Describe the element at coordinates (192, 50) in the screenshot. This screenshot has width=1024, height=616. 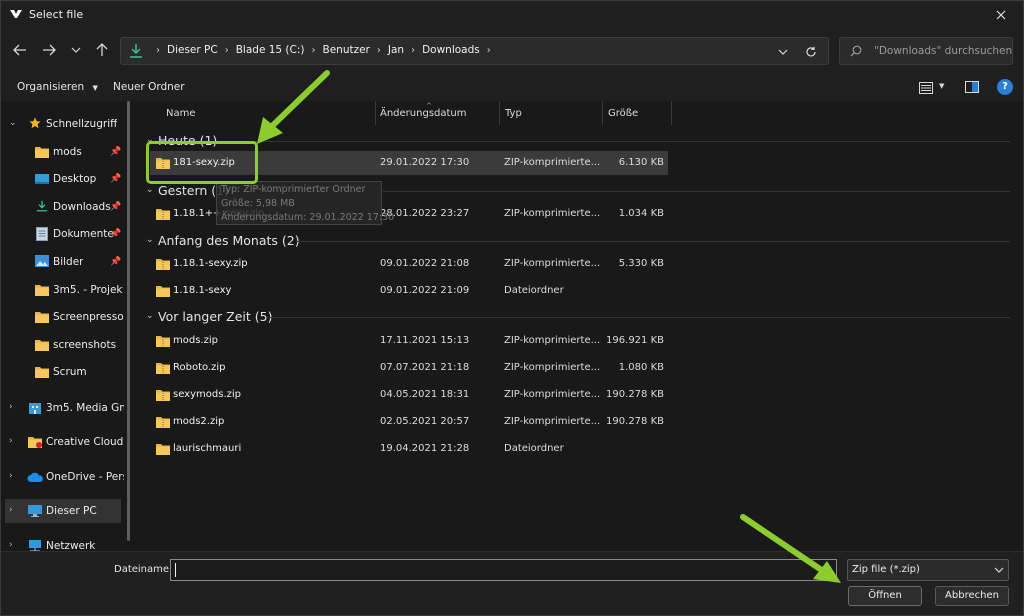
I see `breadcrumb-dieser-pc: Dieser PC` at that location.